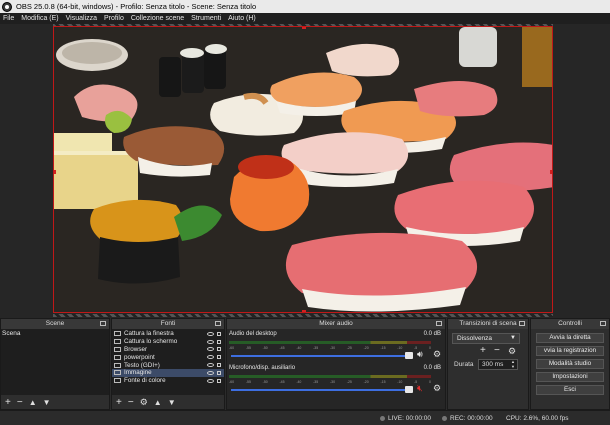  I want to click on source-label: Immagine, so click(138, 373).